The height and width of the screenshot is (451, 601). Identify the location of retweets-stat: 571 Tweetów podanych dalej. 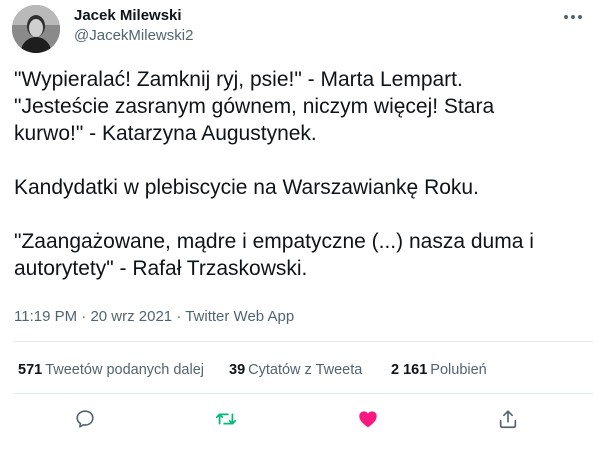
(111, 370).